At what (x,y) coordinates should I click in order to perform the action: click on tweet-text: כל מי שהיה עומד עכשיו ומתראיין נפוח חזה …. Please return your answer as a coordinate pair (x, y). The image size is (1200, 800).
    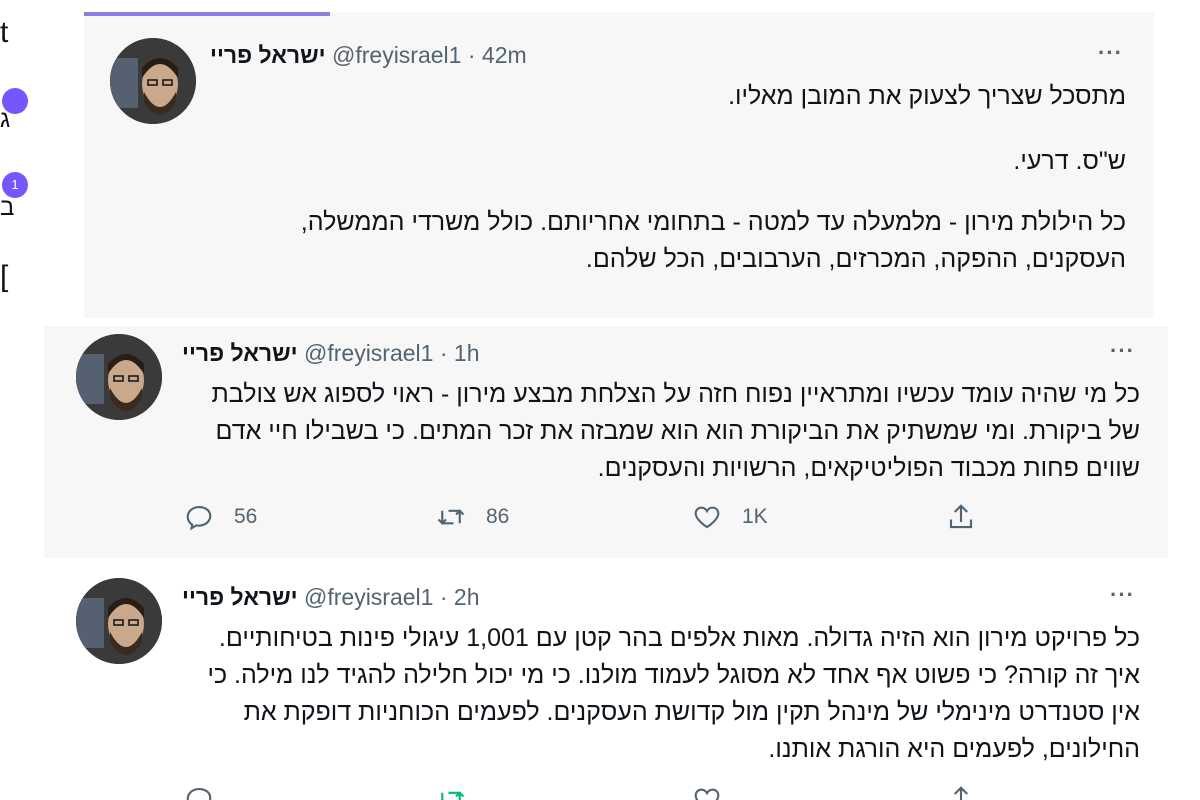
    Looking at the image, I should click on (675, 431).